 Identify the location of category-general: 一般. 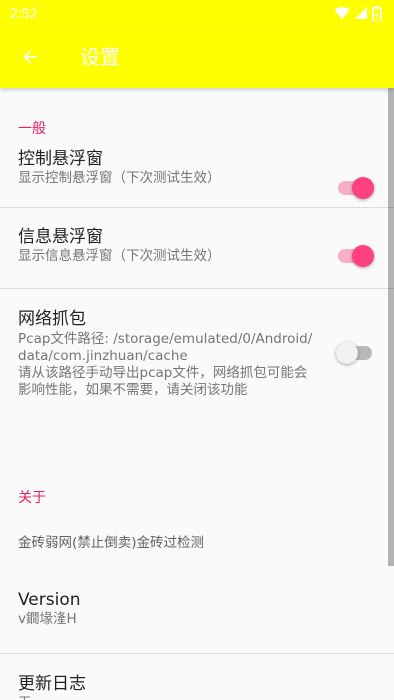
(32, 129).